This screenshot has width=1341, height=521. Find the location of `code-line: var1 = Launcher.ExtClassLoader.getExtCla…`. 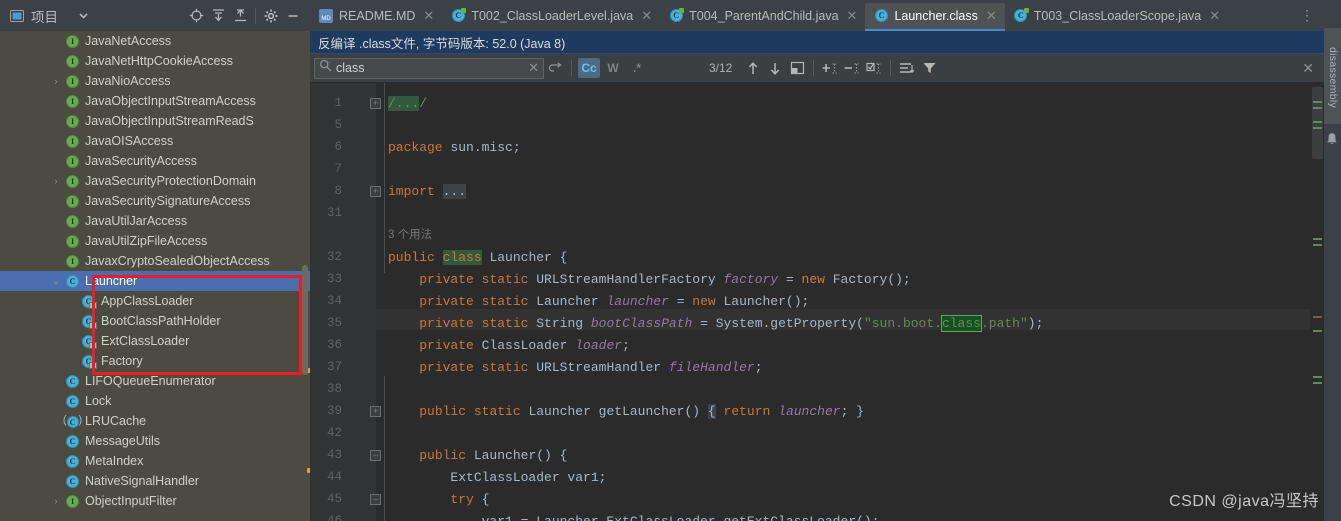

code-line: var1 = Launcher.ExtClassLoader.getExtCla… is located at coordinates (634, 517).